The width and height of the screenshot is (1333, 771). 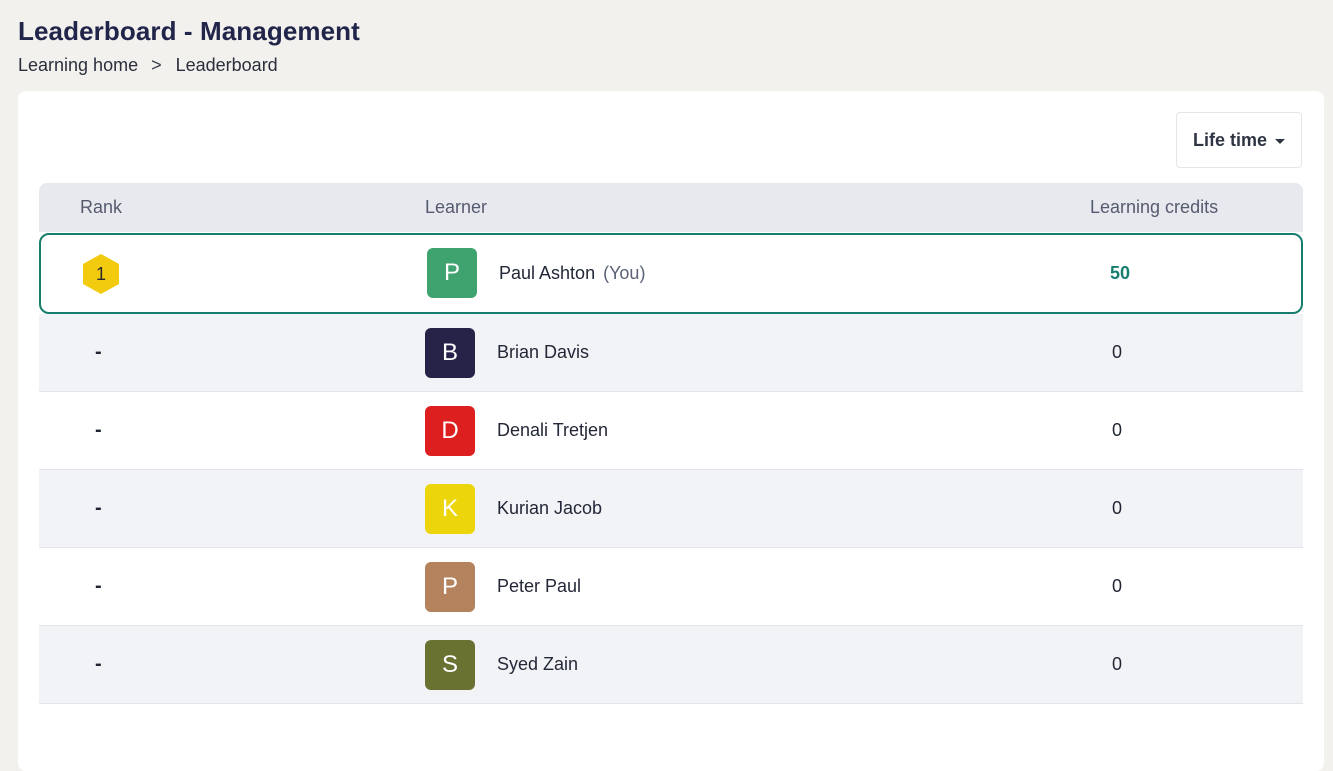 I want to click on learning-credits-value: 50, so click(x=1120, y=273).